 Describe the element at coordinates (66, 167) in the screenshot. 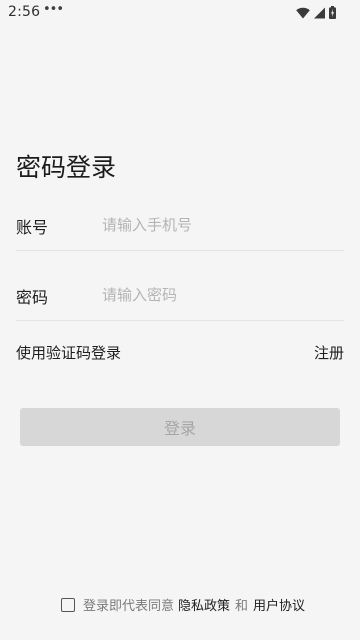

I see `page-title: 密码登录` at that location.